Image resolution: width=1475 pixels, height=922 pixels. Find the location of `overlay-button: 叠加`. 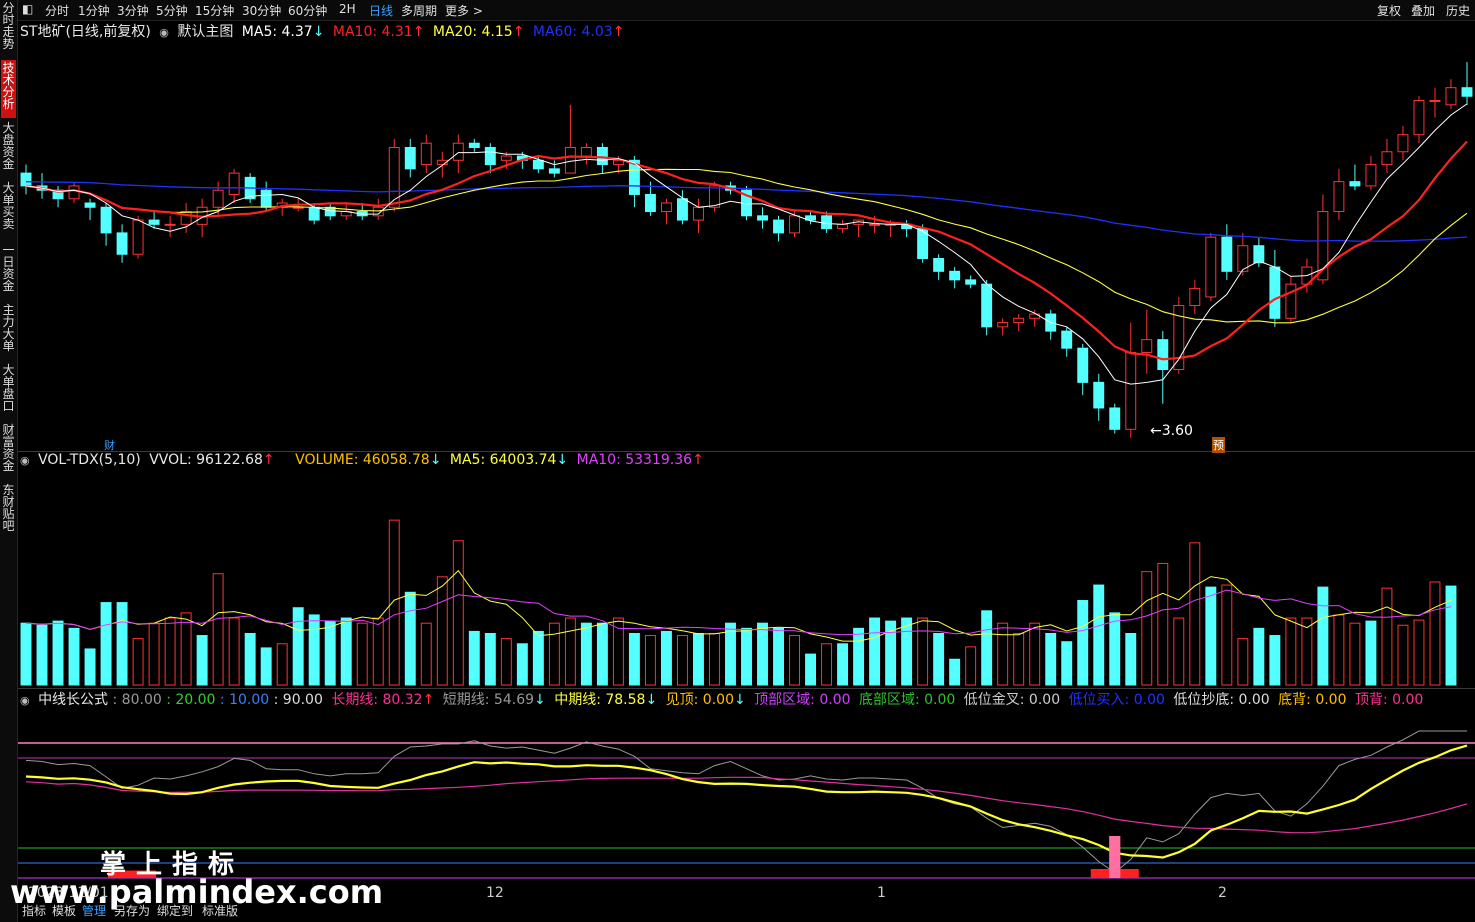

overlay-button: 叠加 is located at coordinates (1423, 10).